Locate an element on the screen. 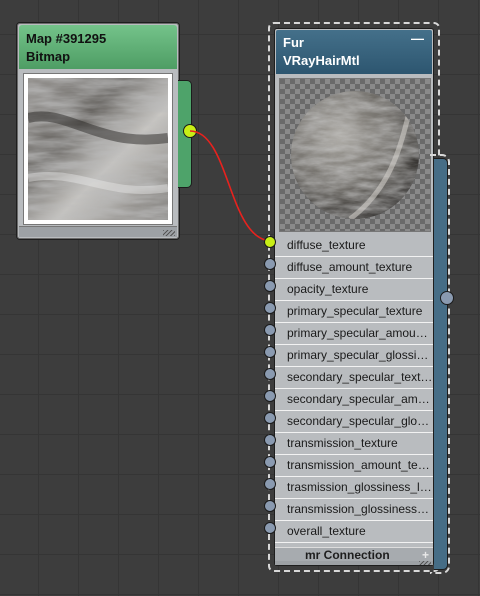 The image size is (480, 596). input-slot-diffuse-amount-texture: diffuse_amount_texture is located at coordinates (354, 268).